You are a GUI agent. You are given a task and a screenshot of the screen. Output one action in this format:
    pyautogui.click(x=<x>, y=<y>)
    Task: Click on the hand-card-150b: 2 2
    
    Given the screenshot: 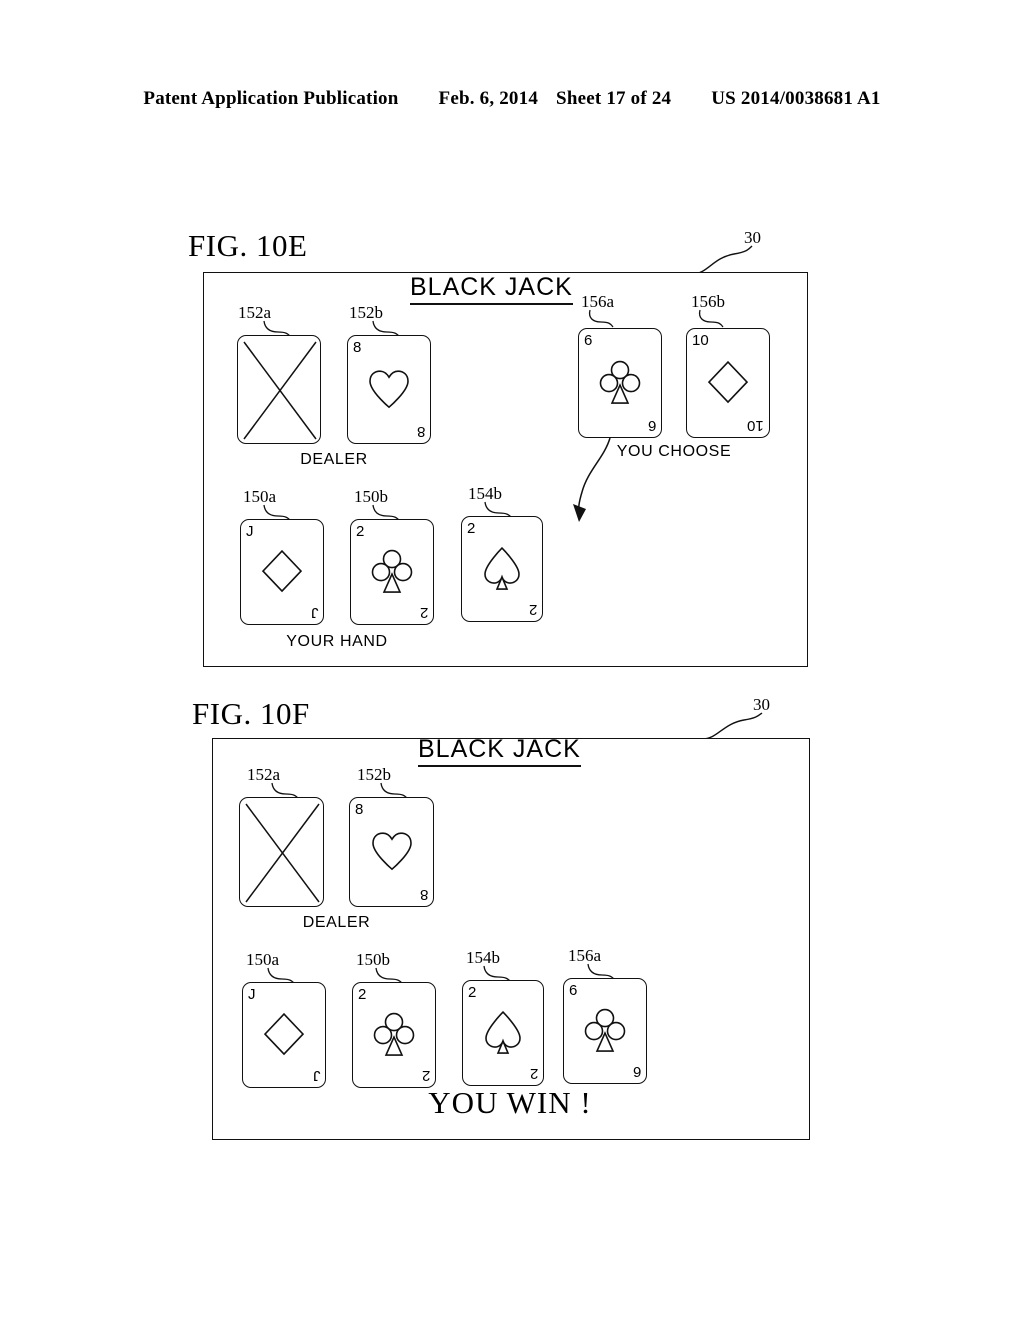 What is the action you would take?
    pyautogui.click(x=392, y=572)
    